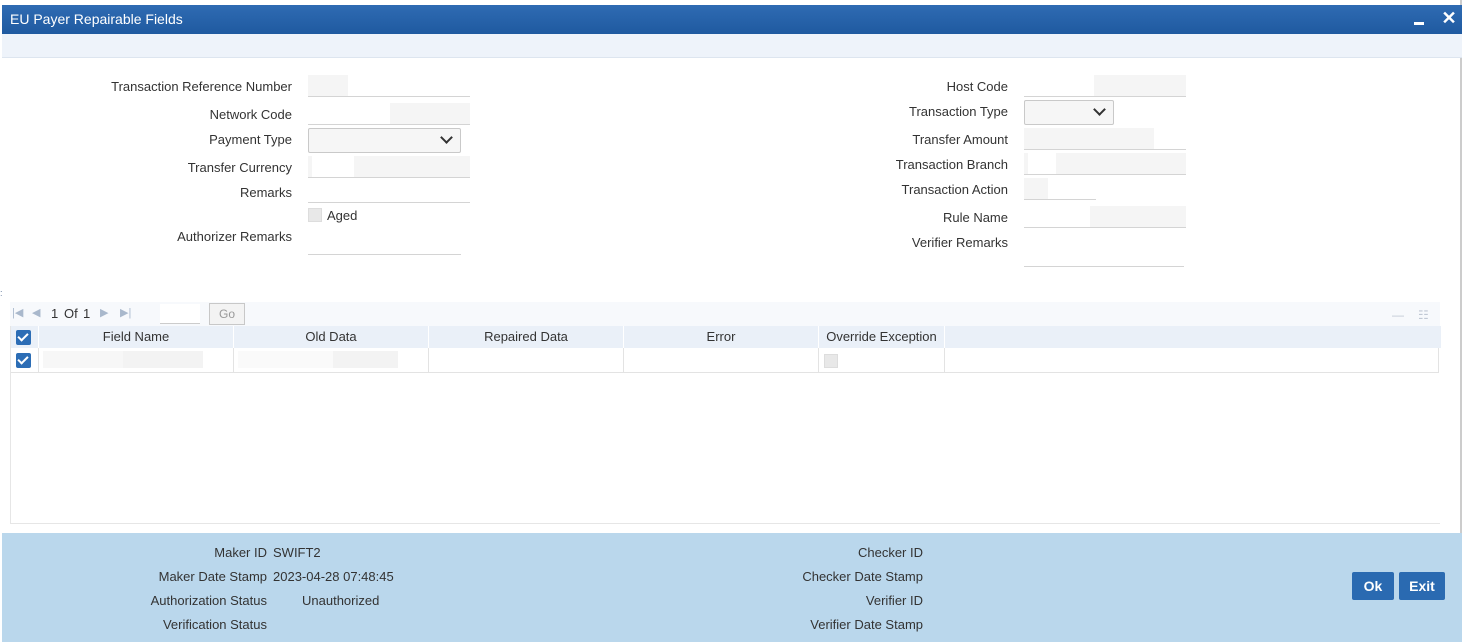  I want to click on select-all-checkbox, so click(23, 337).